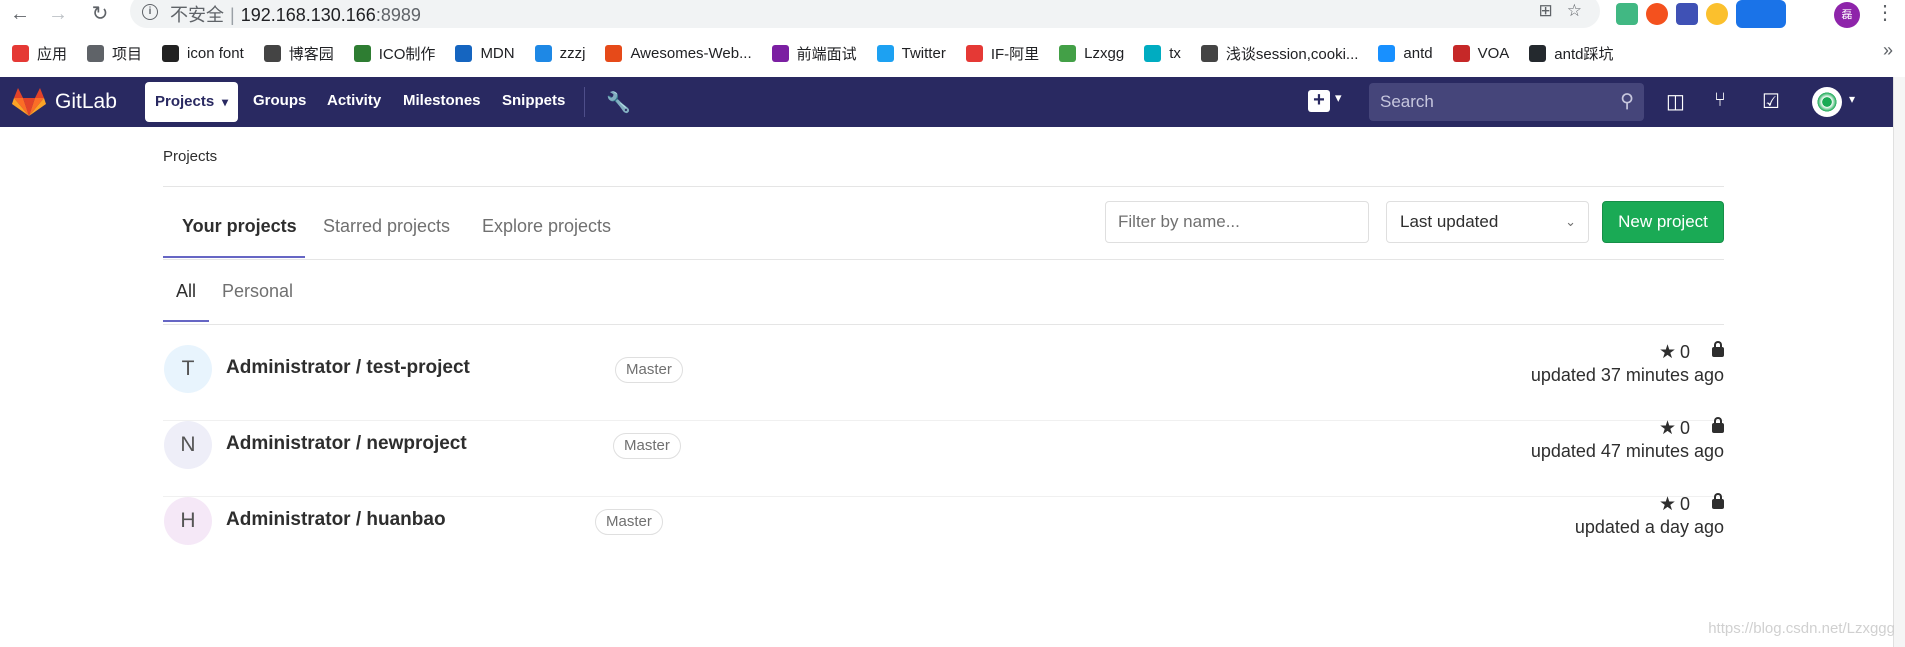  I want to click on gitlab-logo-icon, so click(29, 102).